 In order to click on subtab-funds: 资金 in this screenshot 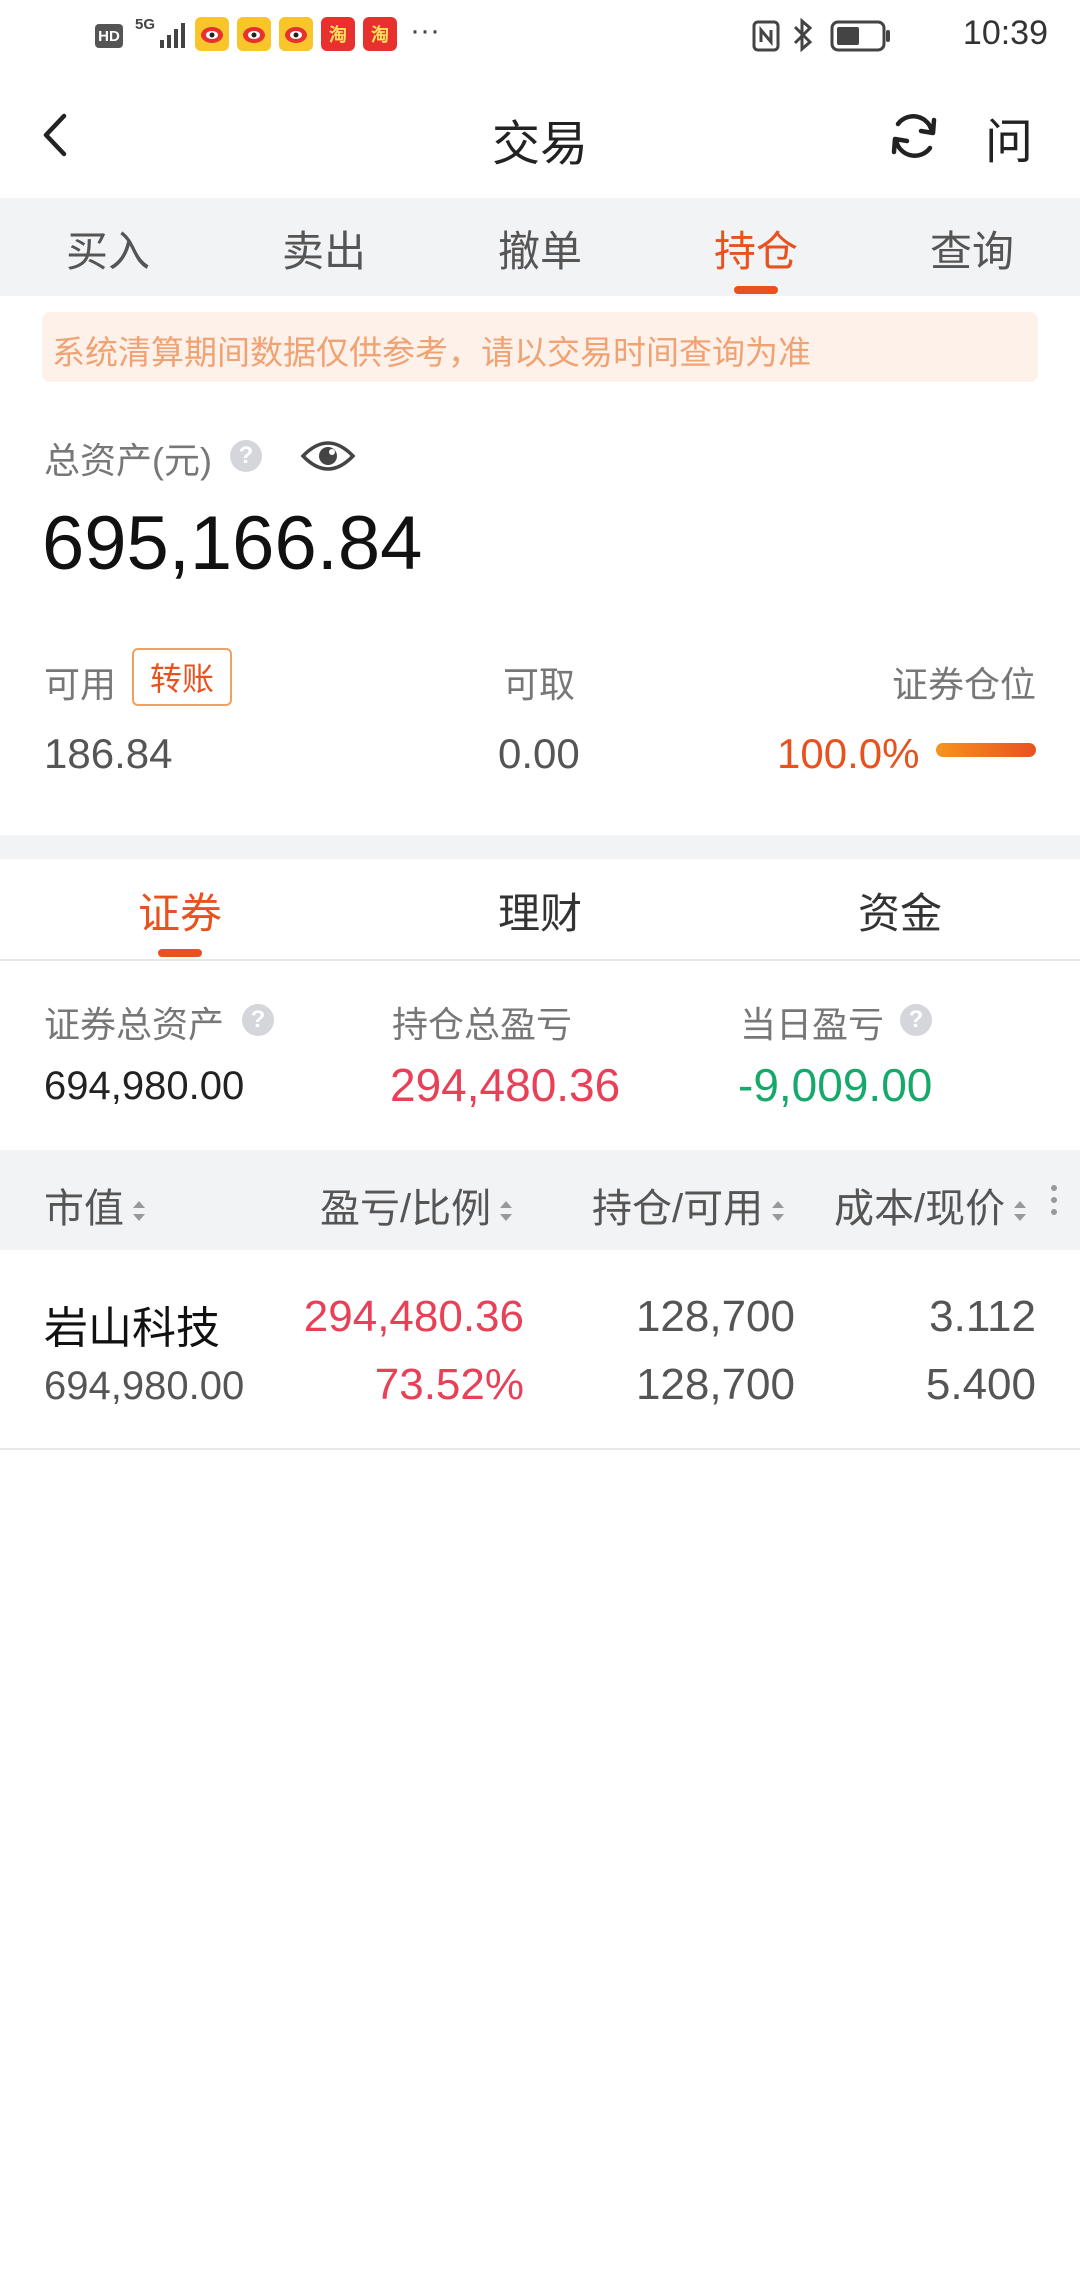, I will do `click(900, 910)`.